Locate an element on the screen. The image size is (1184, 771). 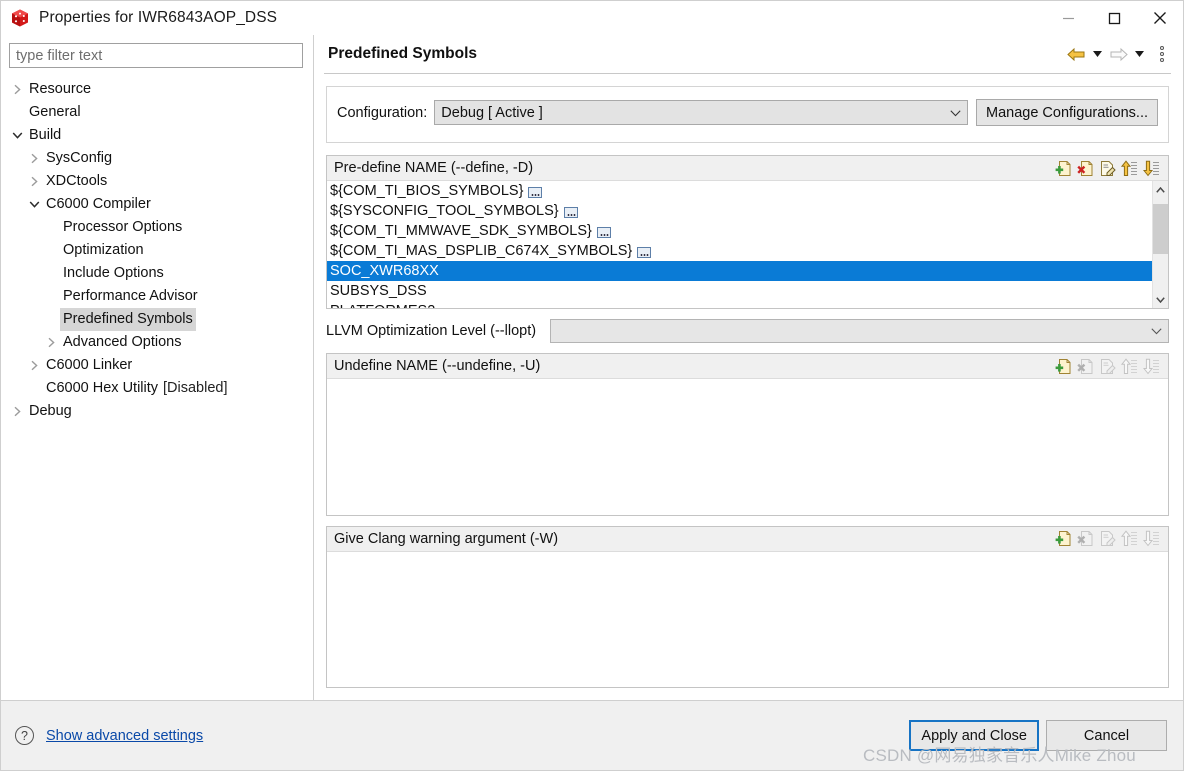
list-item: ${COM_TI_MMWAVE_SDK_SYMBOLS} is located at coordinates (739, 231).